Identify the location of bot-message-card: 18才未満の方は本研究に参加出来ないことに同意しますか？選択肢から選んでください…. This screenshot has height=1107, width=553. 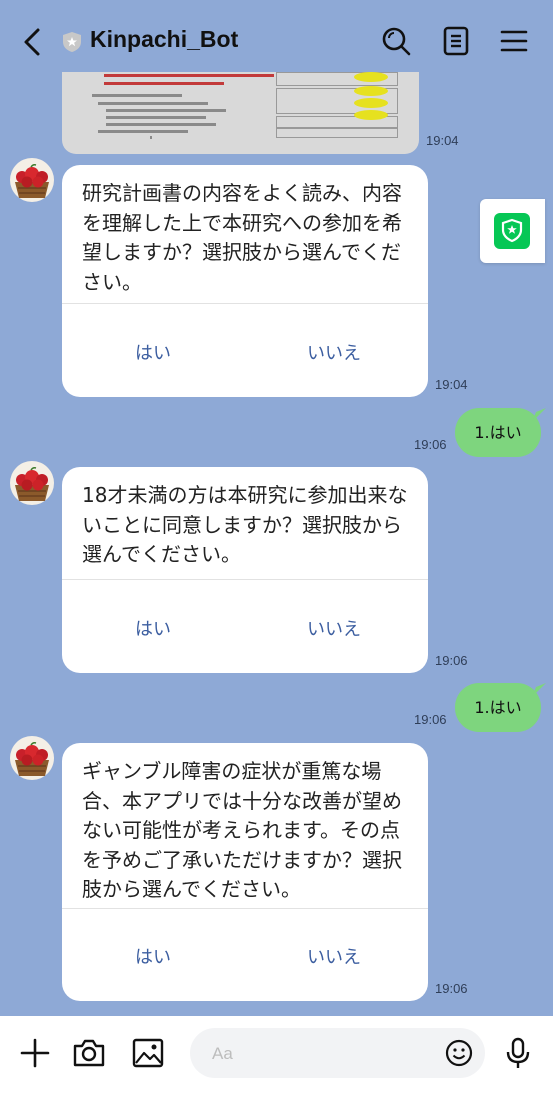
(245, 570).